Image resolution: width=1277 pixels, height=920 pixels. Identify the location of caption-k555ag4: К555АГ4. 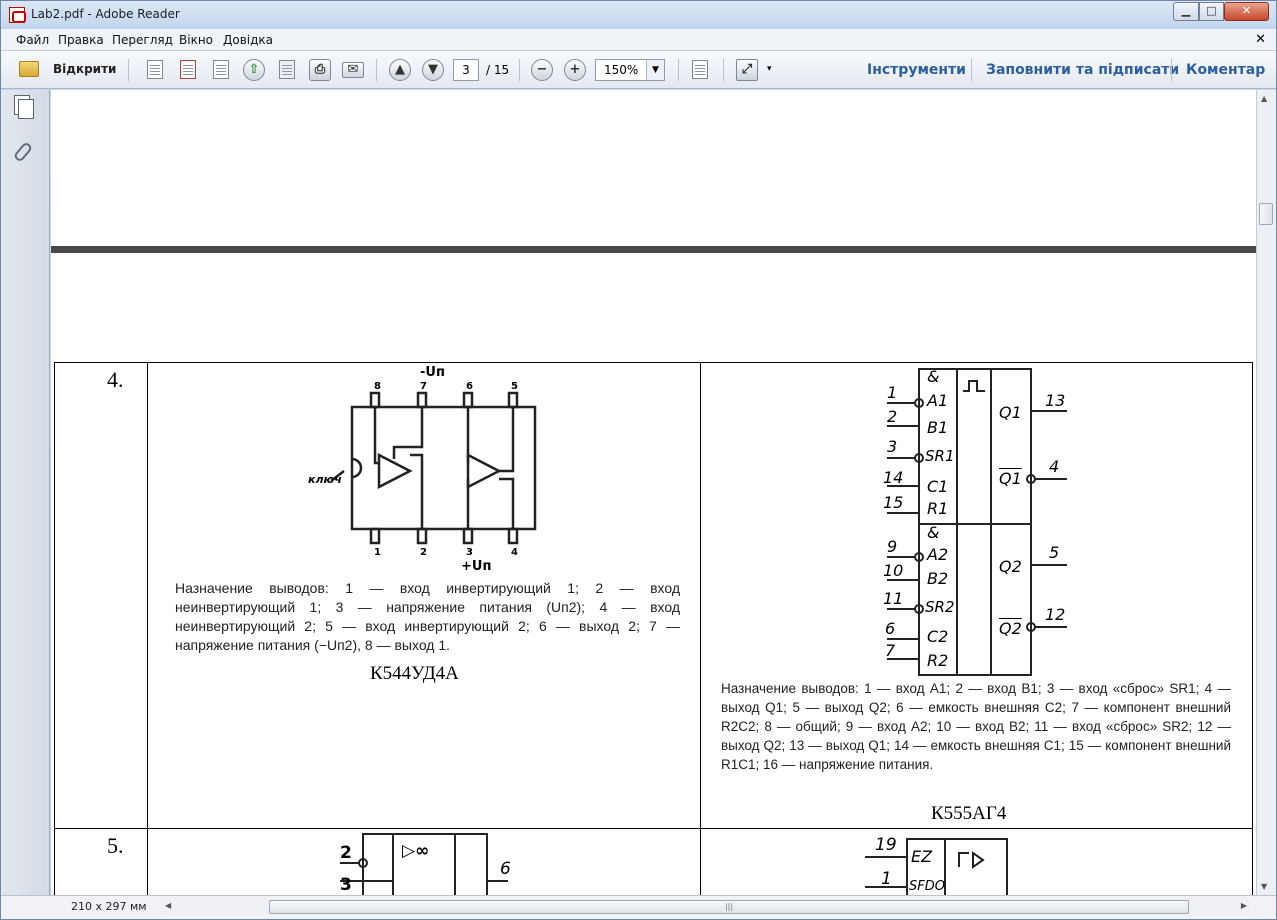
(969, 813).